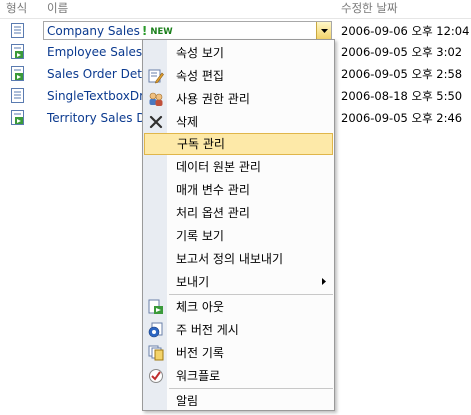 The height and width of the screenshot is (415, 471). I want to click on permissions-icon, so click(156, 99).